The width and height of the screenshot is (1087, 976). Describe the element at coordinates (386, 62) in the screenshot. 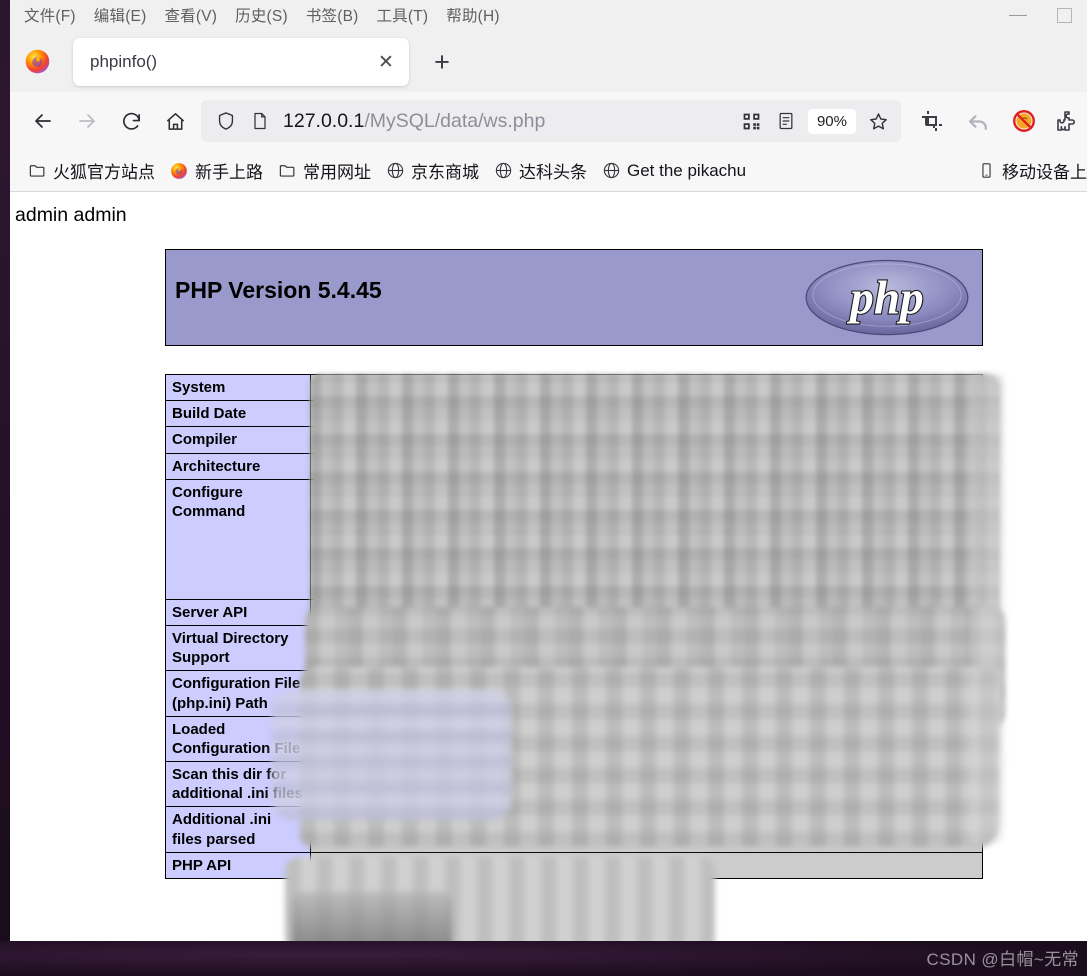

I see `close-icon: ✕` at that location.